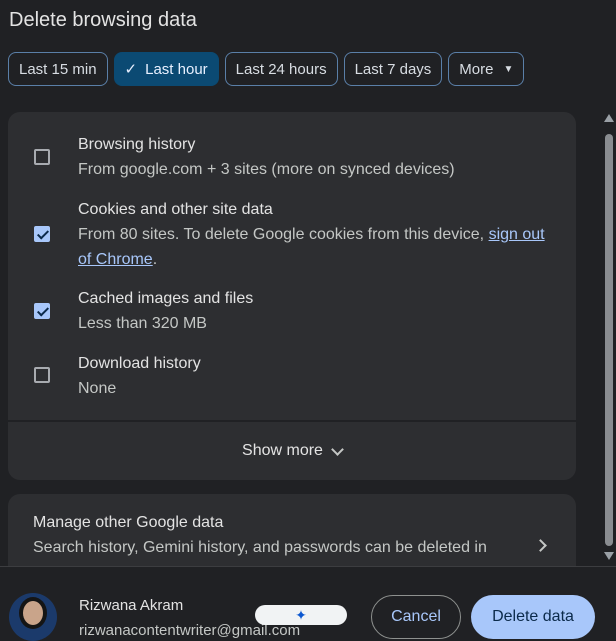 This screenshot has width=616, height=641. I want to click on cancel-button: Cancel, so click(416, 617).